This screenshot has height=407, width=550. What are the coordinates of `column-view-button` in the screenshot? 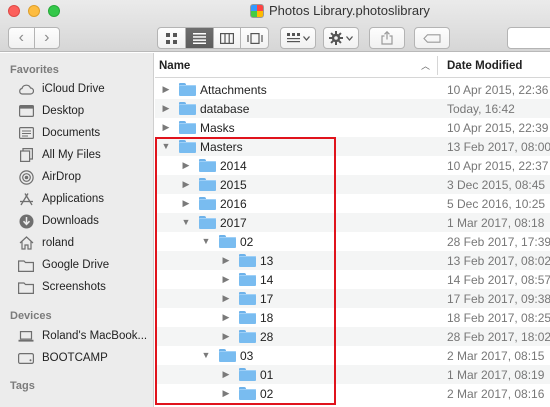 It's located at (226, 38).